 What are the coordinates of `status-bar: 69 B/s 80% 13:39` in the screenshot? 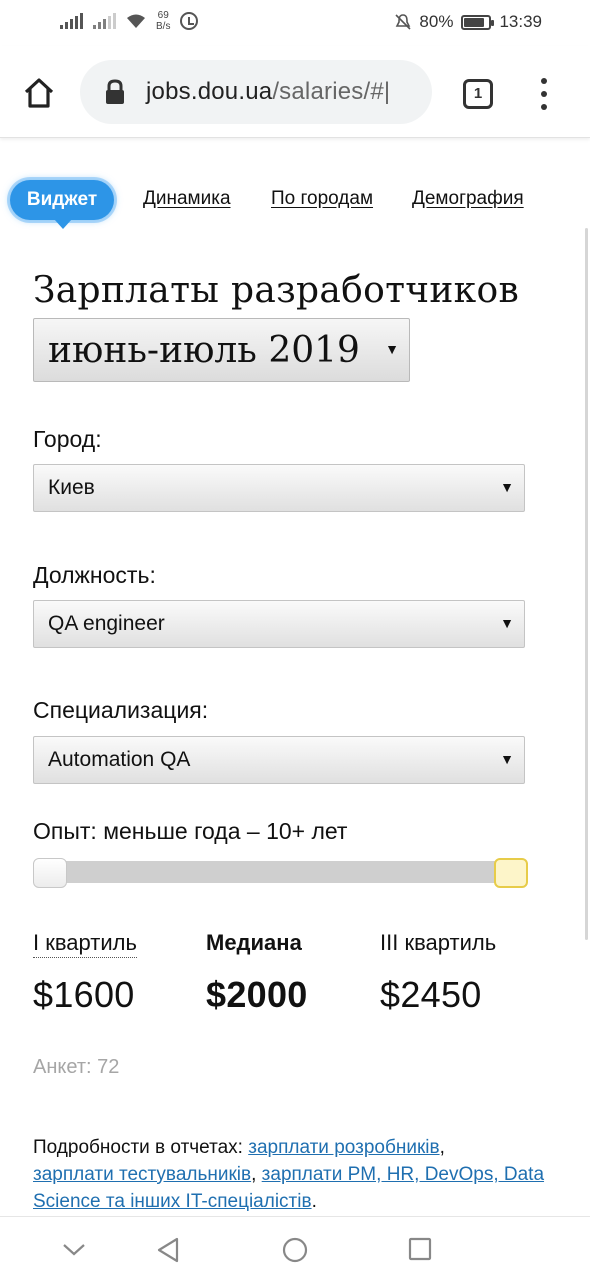 It's located at (295, 23).